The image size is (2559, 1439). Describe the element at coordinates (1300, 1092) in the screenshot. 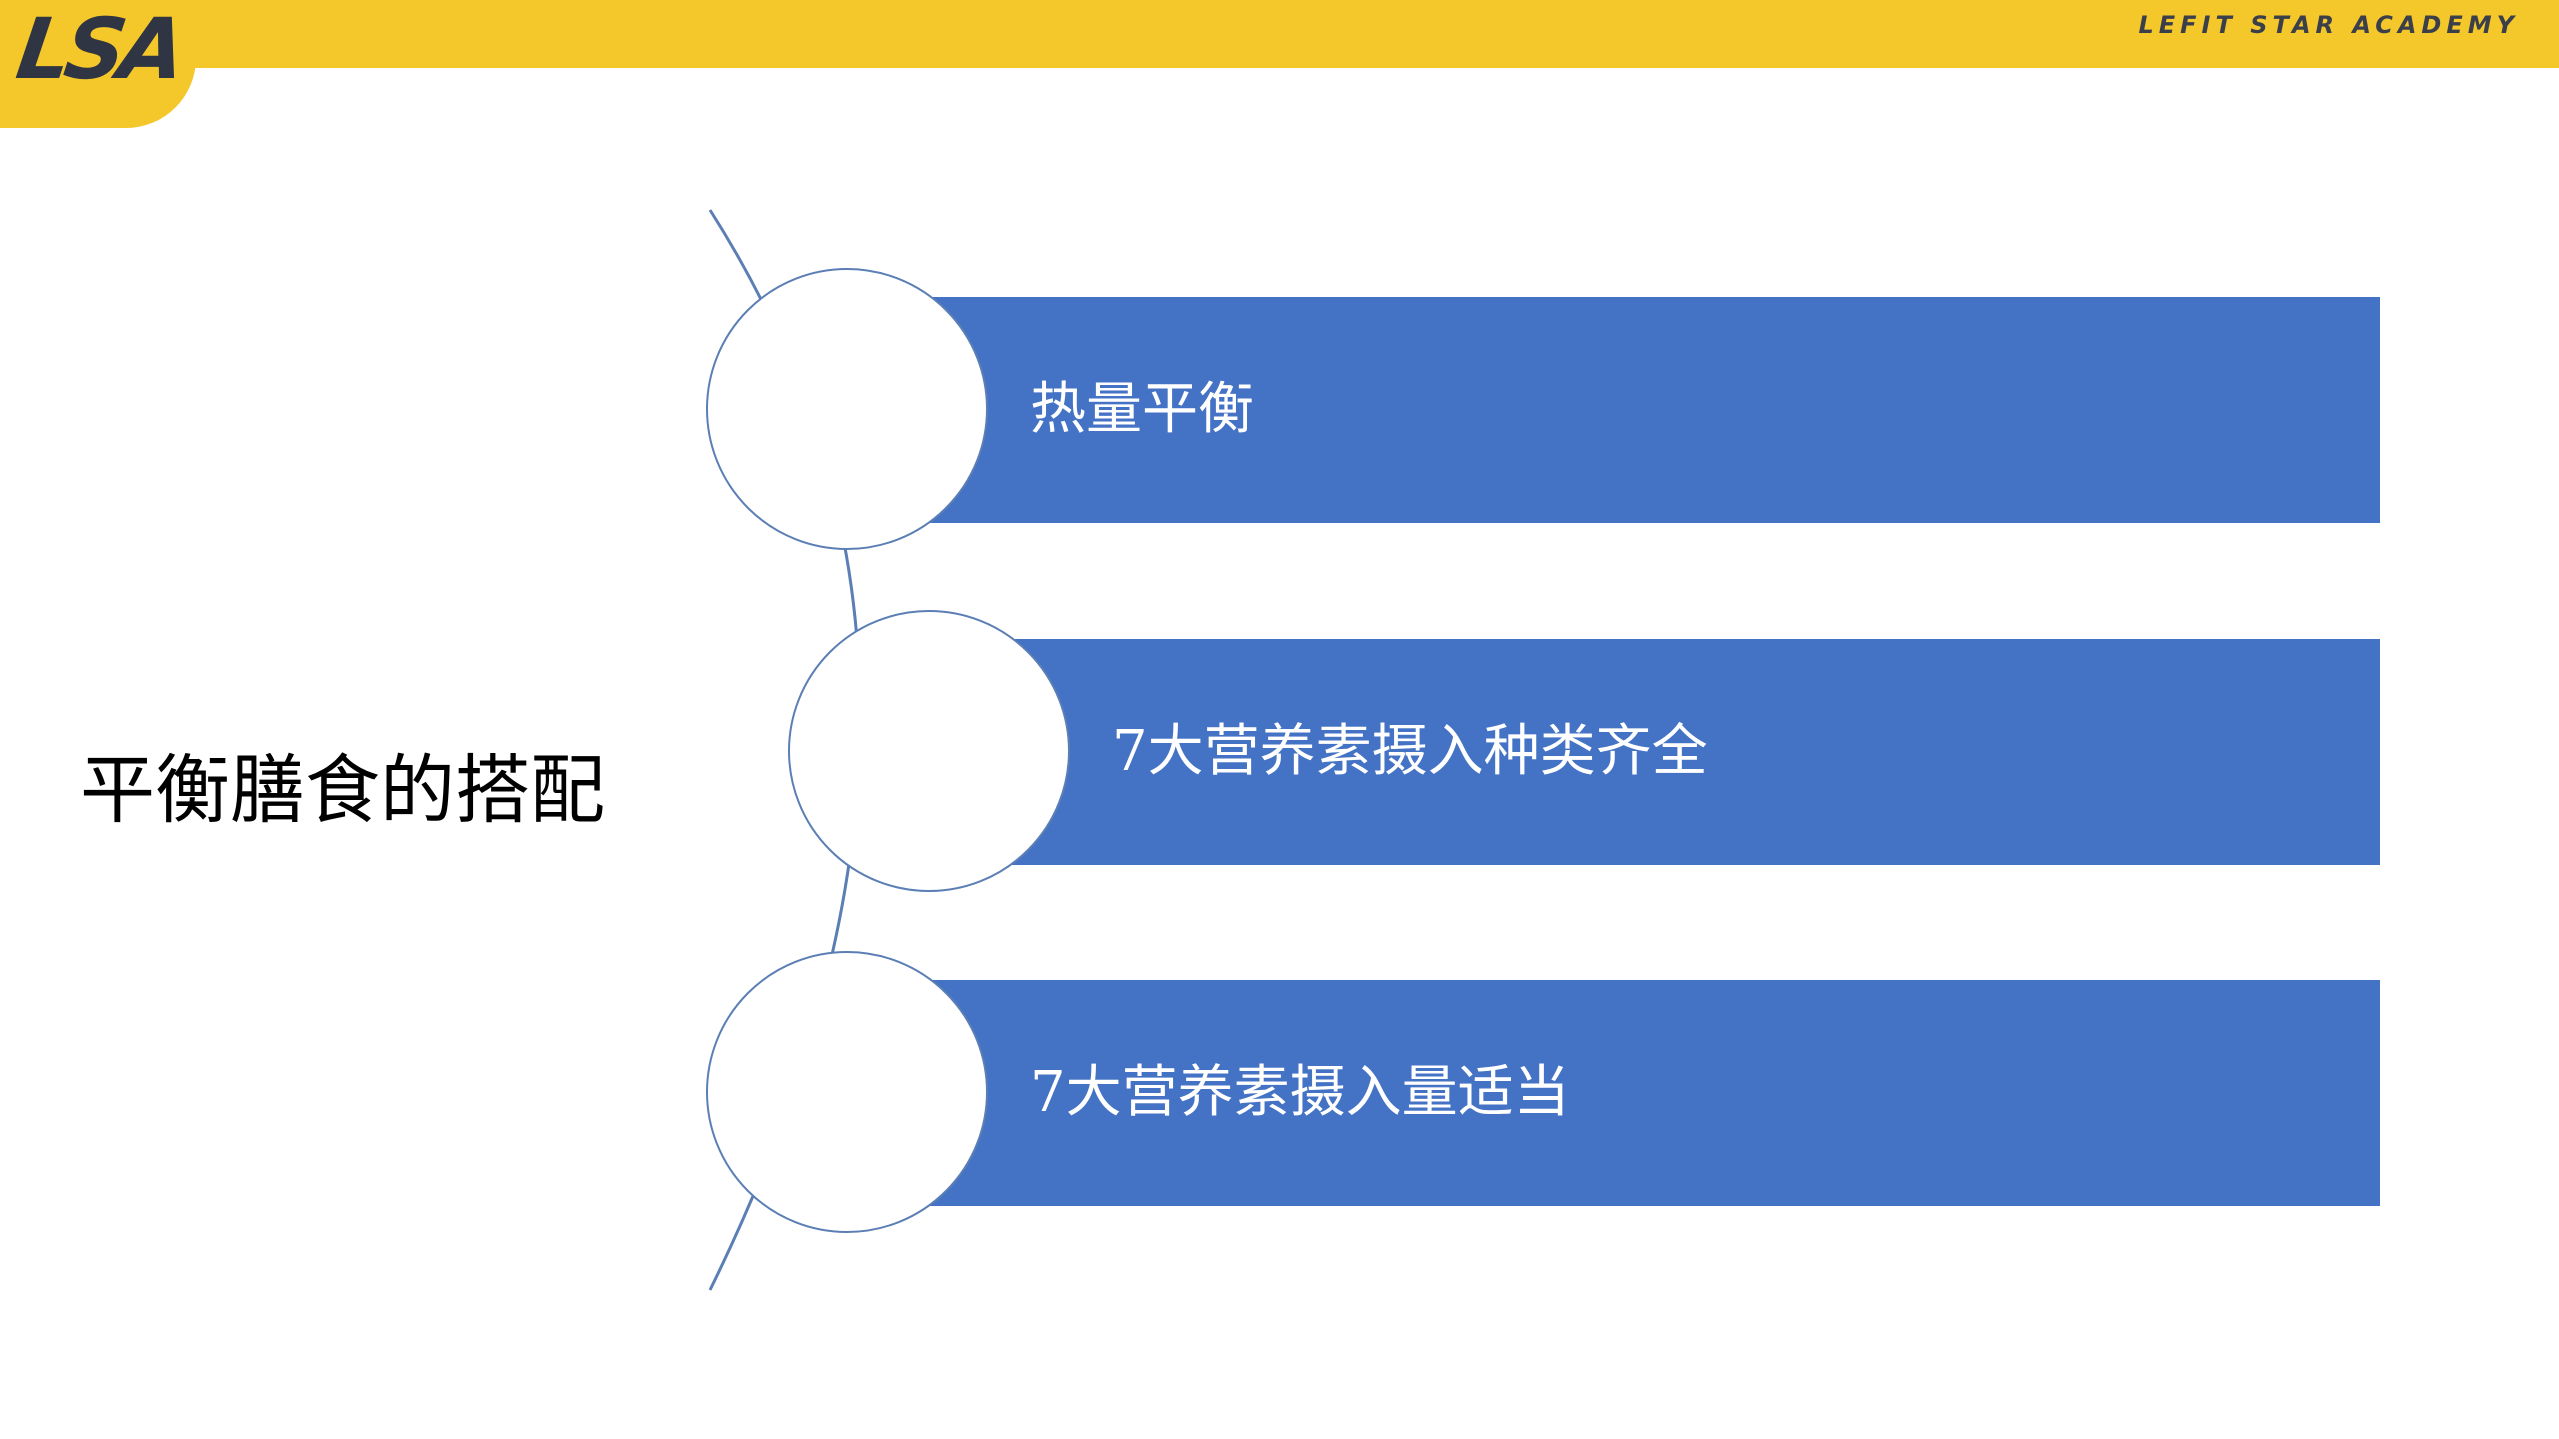

I see `item-label-3: 7大营养素摄入量适当` at that location.